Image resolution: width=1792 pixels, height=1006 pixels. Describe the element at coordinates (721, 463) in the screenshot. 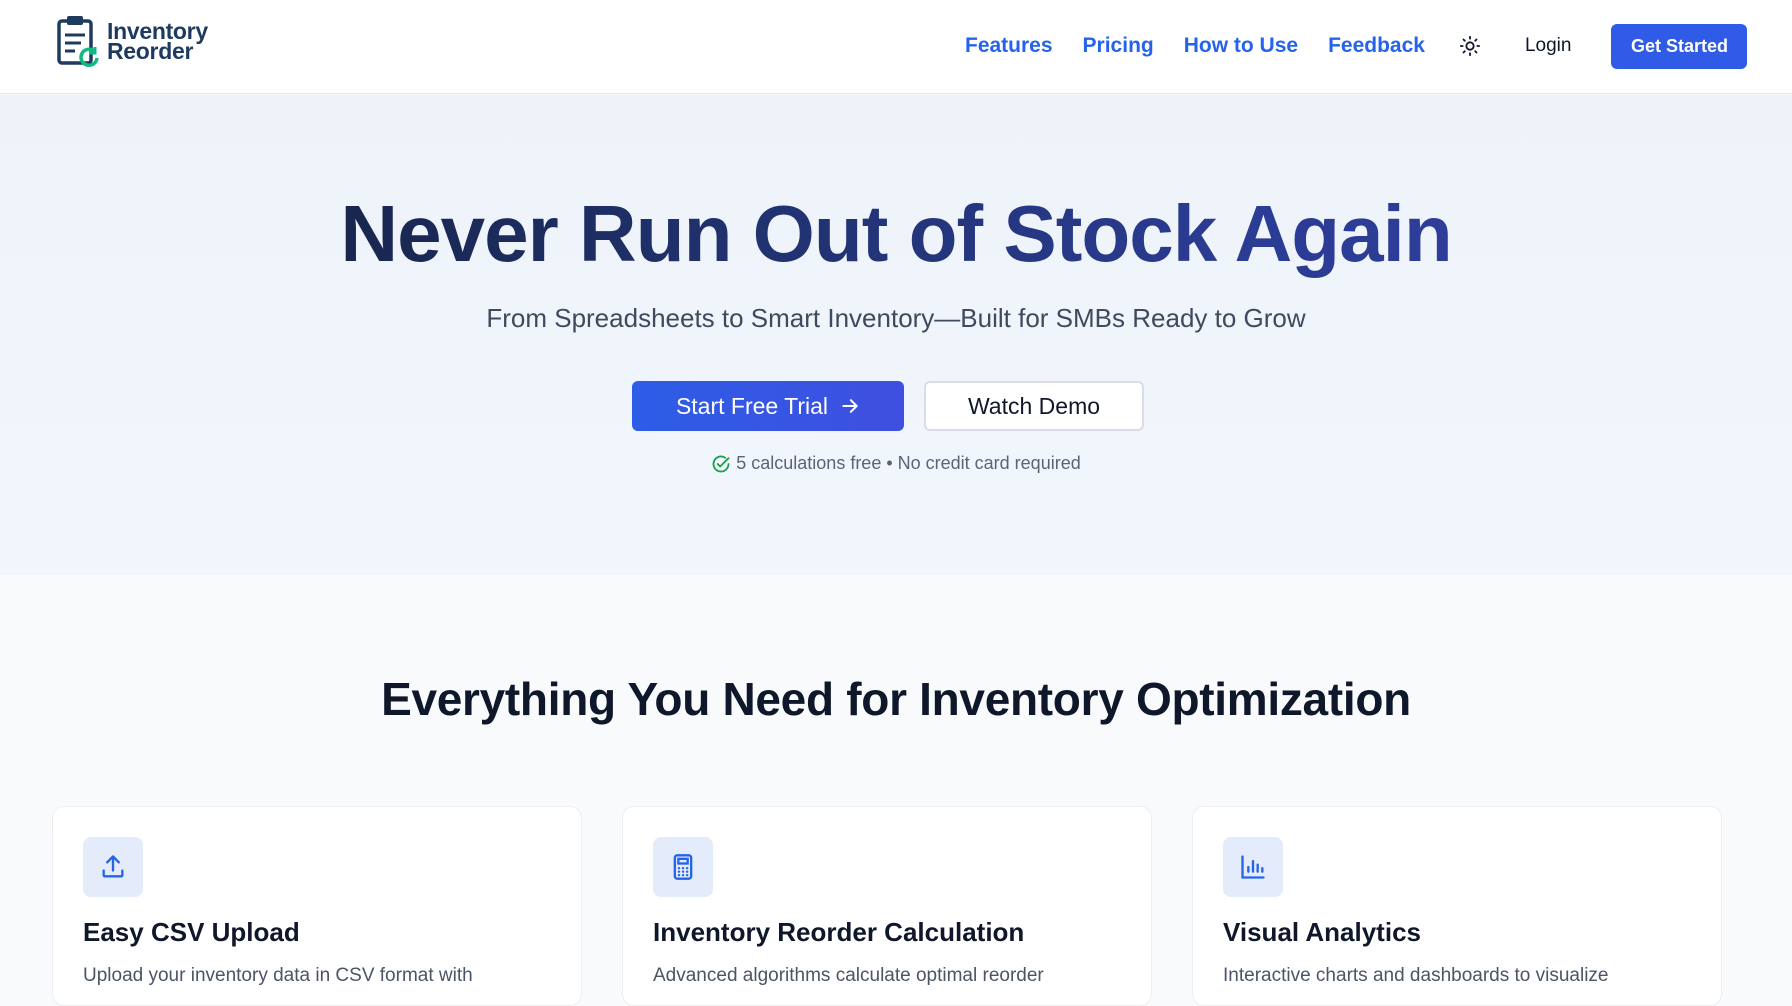

I see `check-circle-icon` at that location.